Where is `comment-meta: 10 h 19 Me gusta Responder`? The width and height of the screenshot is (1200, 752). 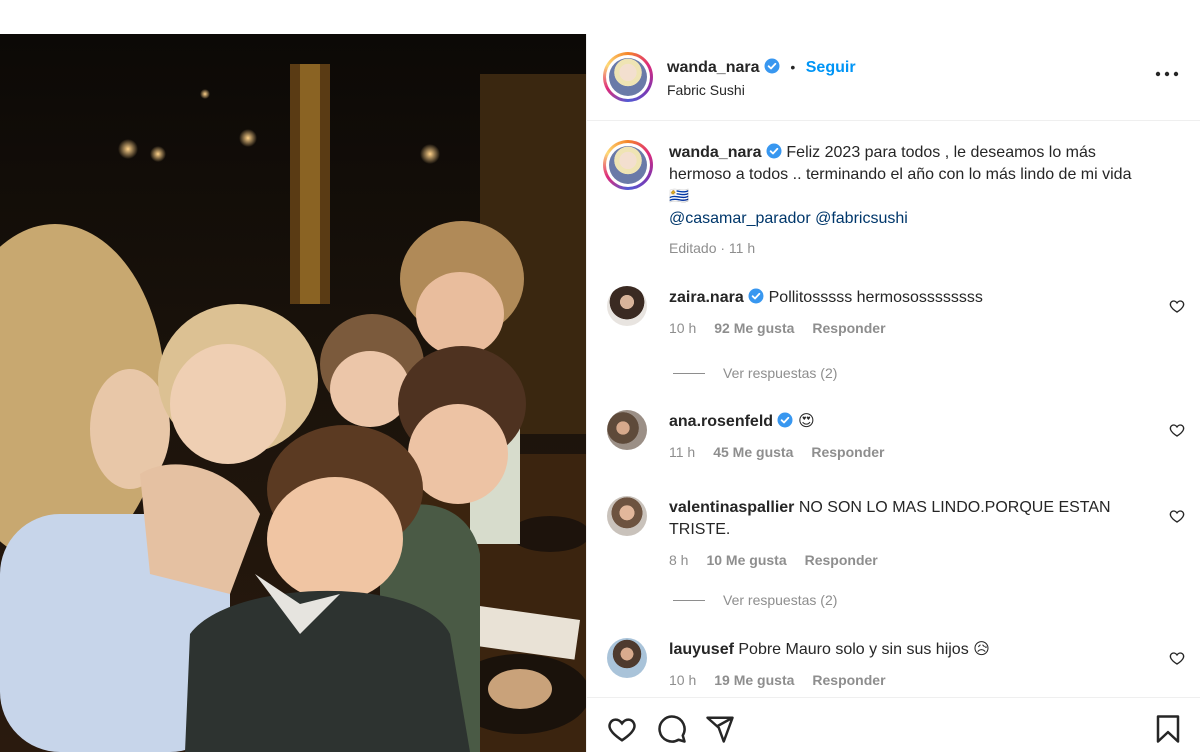 comment-meta: 10 h 19 Me gusta Responder is located at coordinates (777, 680).